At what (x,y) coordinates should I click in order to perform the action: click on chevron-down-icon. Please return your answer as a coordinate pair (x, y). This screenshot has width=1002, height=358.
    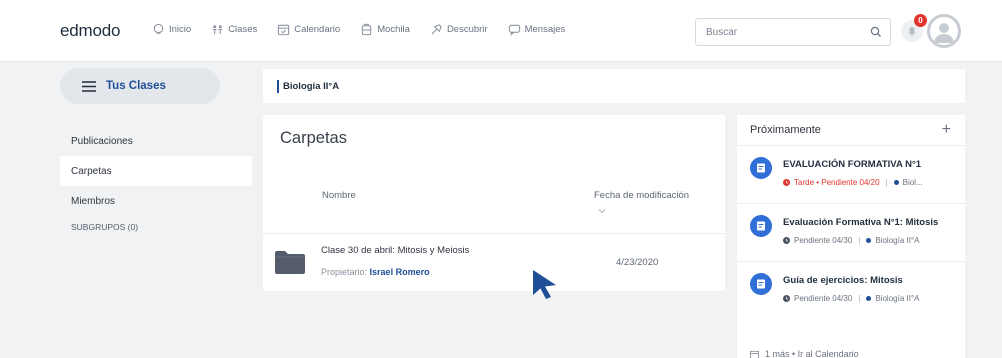
    Looking at the image, I should click on (602, 211).